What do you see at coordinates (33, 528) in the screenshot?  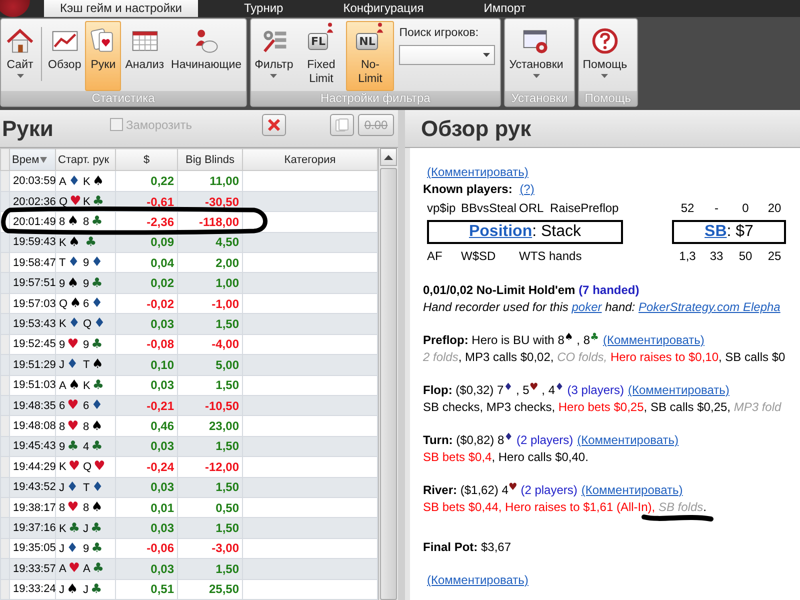 I see `time-cell: 19:37:16` at bounding box center [33, 528].